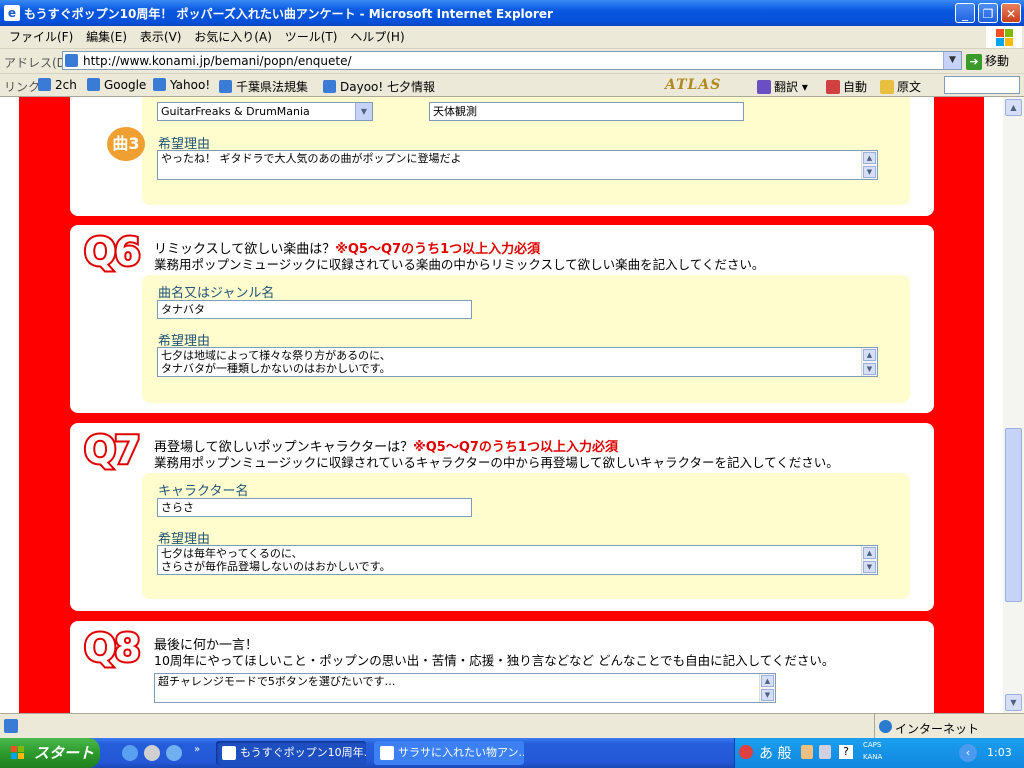  What do you see at coordinates (1013, 702) in the screenshot?
I see `scroll-down-icon: ▼` at bounding box center [1013, 702].